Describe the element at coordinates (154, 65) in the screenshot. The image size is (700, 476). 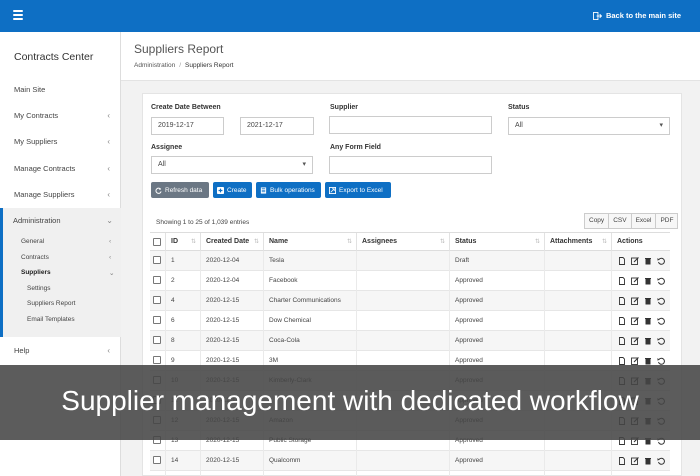
I see `breadcrumb-administration: Administration` at that location.